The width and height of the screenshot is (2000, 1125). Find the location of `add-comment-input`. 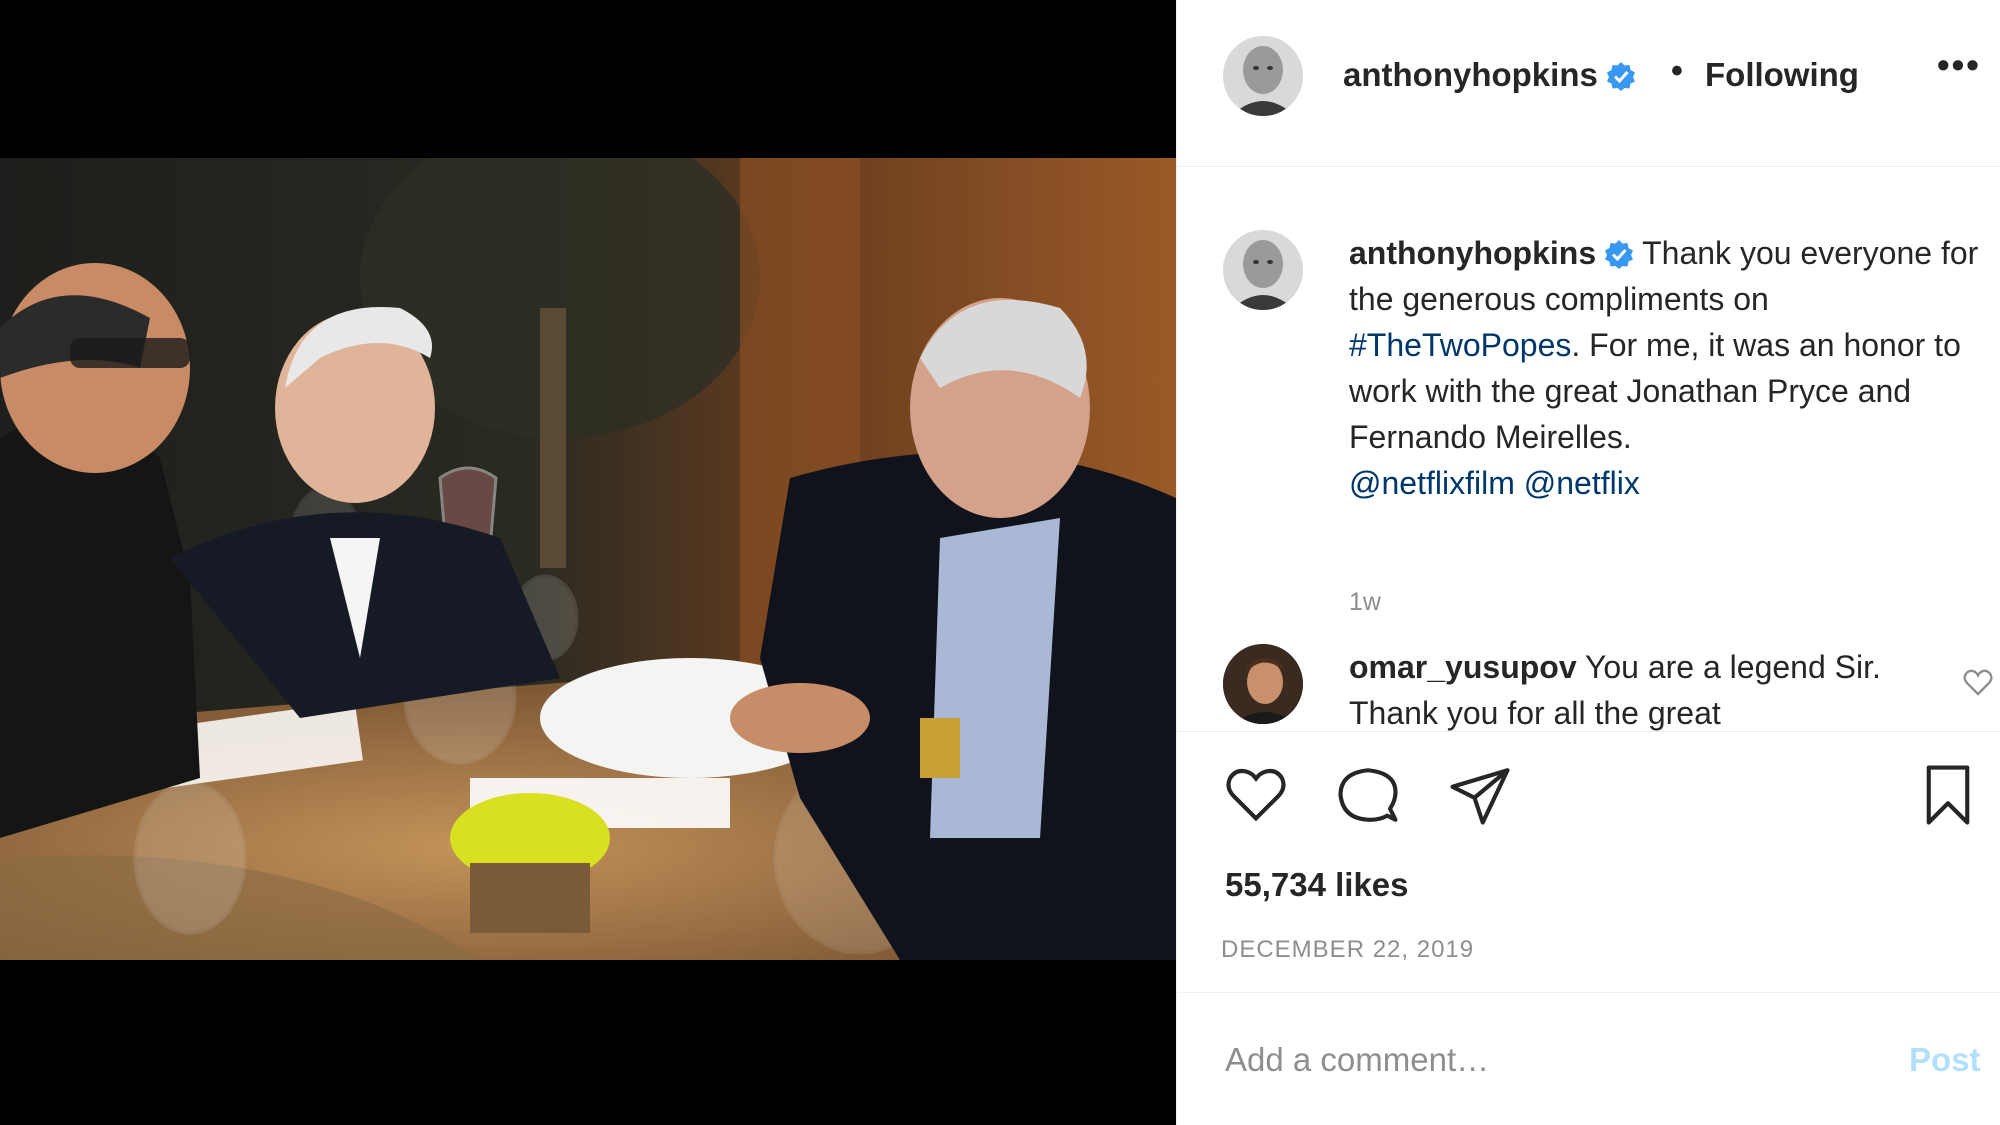

add-comment-input is located at coordinates (1535, 1060).